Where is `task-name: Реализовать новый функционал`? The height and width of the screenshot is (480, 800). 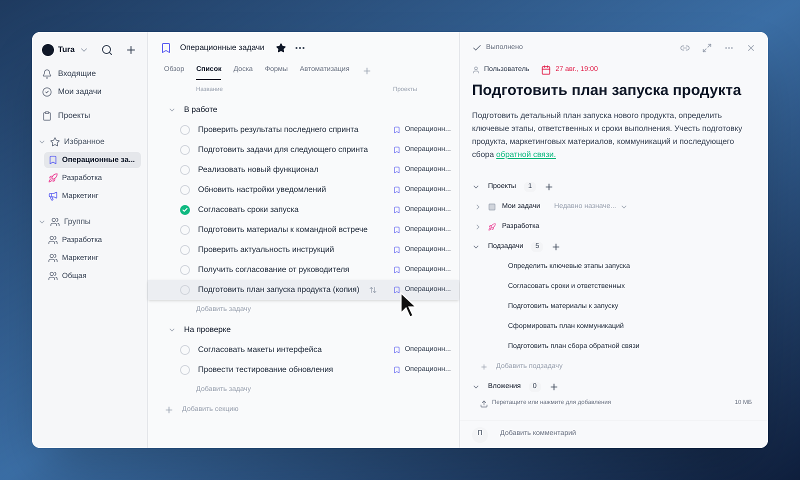 task-name: Реализовать новый функционал is located at coordinates (259, 170).